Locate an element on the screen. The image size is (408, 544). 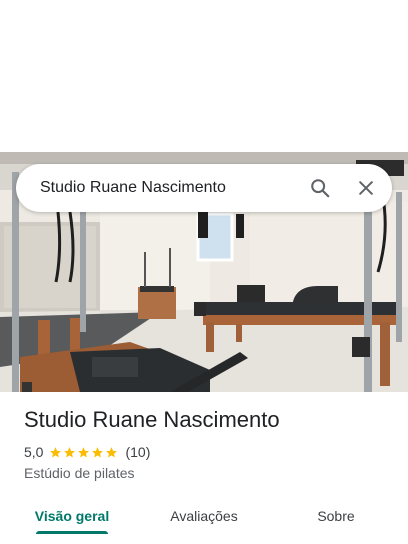
search-input: Studio Ruane Nascimento is located at coordinates (170, 188).